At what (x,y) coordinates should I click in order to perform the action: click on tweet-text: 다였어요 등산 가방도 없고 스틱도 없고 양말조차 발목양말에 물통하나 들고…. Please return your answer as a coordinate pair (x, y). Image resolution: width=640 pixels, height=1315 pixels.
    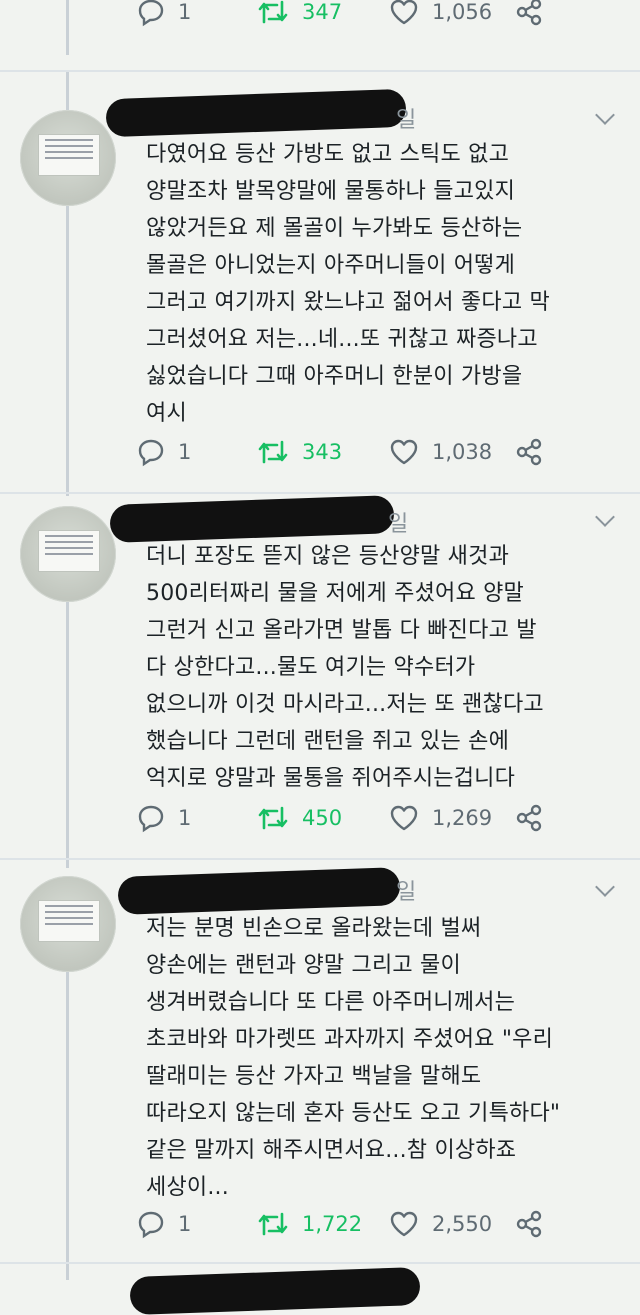
    Looking at the image, I should click on (348, 284).